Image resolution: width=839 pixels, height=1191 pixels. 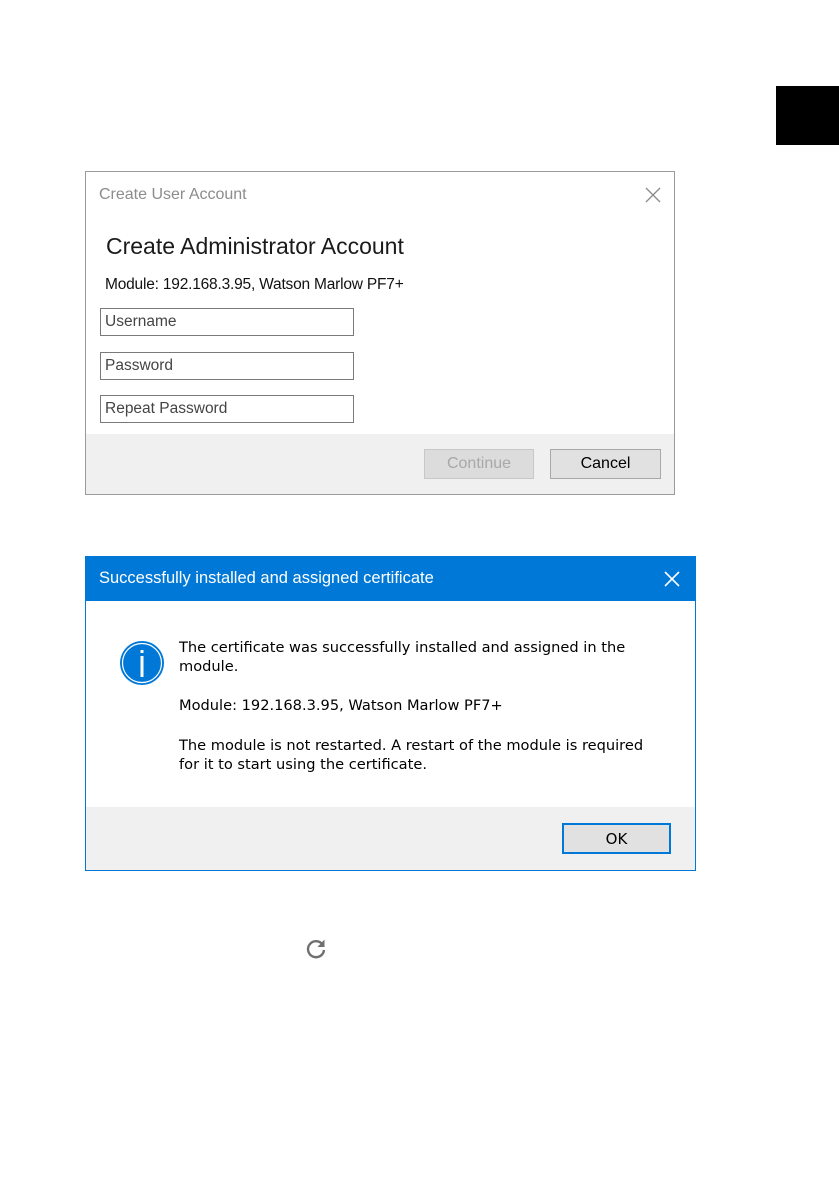 I want to click on refresh-icon, so click(x=316, y=949).